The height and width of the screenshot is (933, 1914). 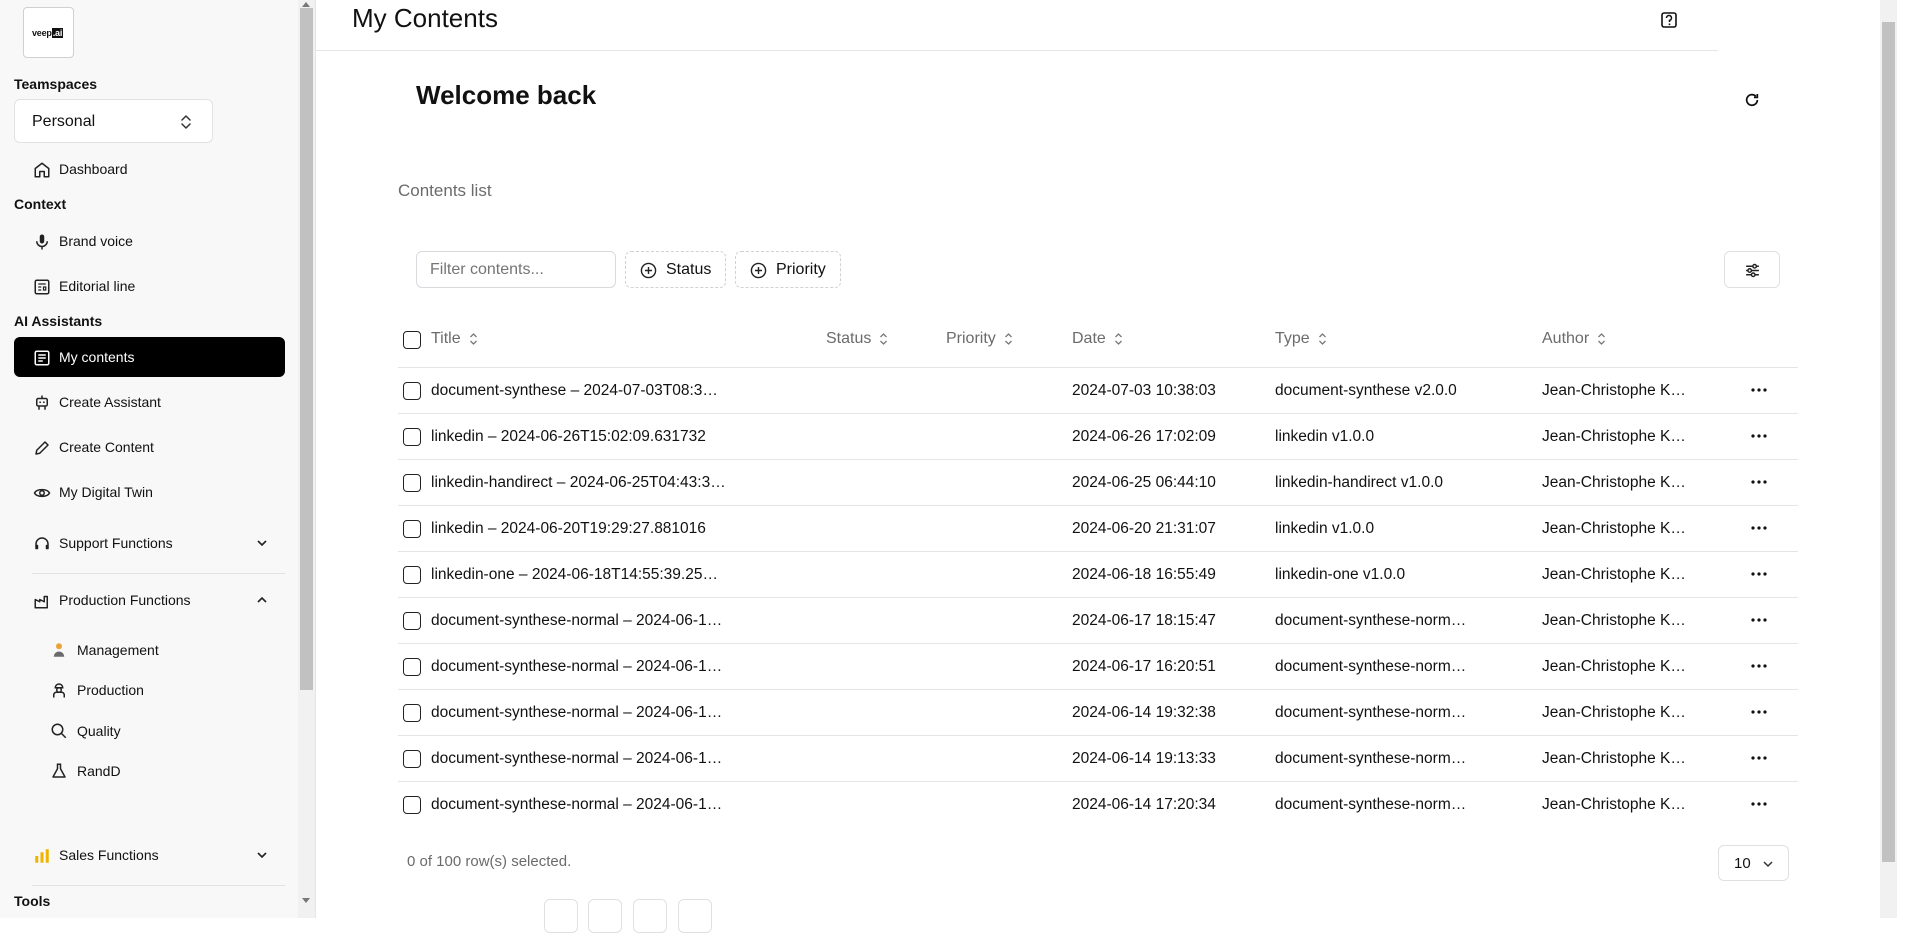 What do you see at coordinates (306, 349) in the screenshot?
I see `sidebar-scrollbar-thumb` at bounding box center [306, 349].